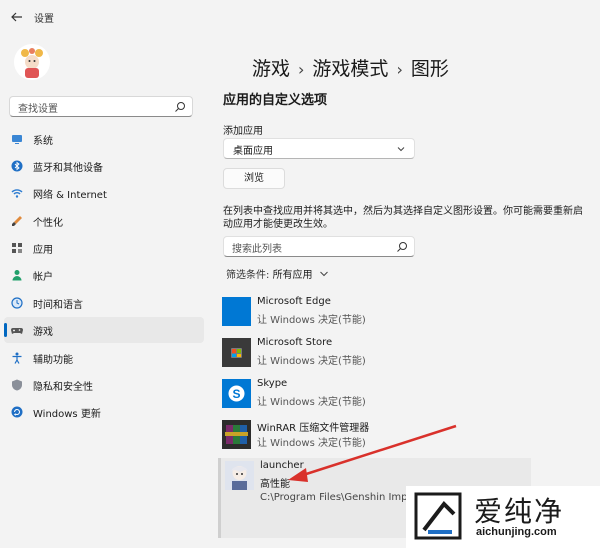 Image resolution: width=600 pixels, height=548 pixels. What do you see at coordinates (17, 221) in the screenshot?
I see `brush-icon` at bounding box center [17, 221].